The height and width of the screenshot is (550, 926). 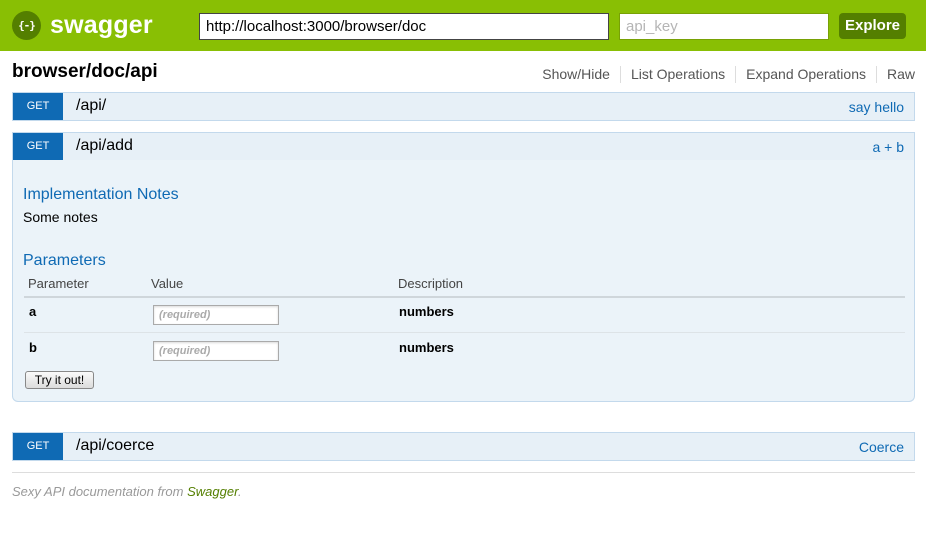 What do you see at coordinates (212, 491) in the screenshot?
I see `swagger-link: Swagger` at bounding box center [212, 491].